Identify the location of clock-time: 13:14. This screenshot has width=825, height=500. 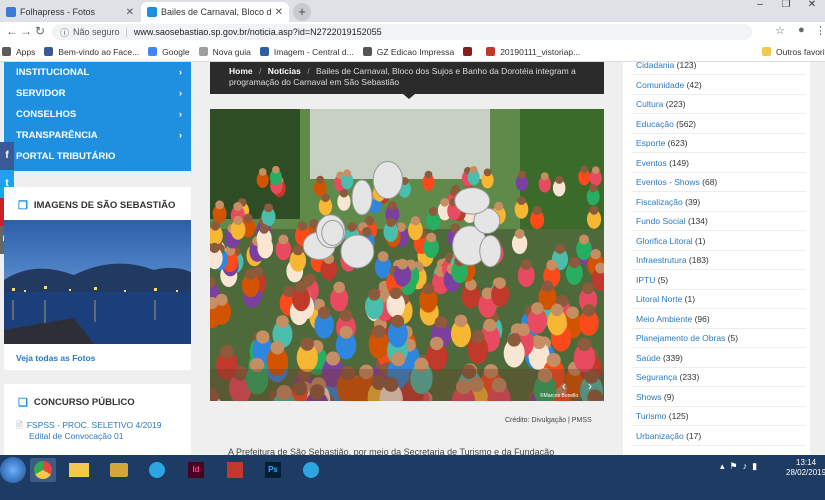
(806, 462).